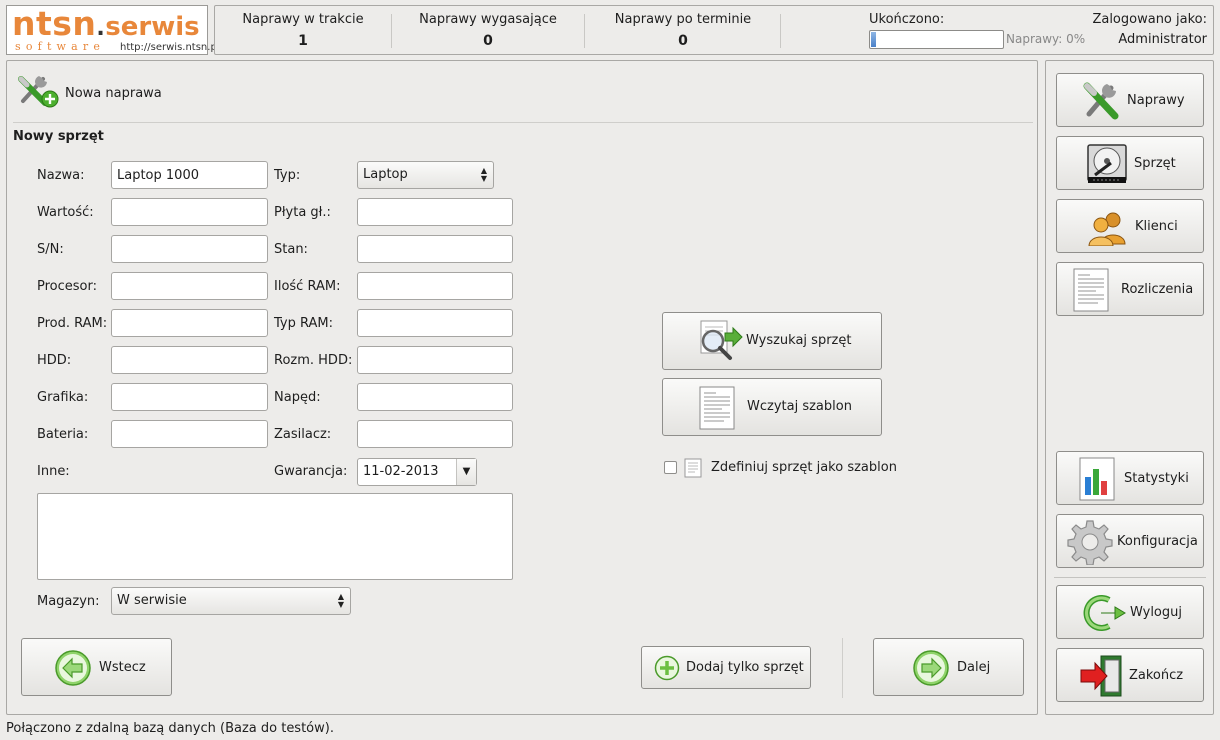 The width and height of the screenshot is (1220, 740). I want to click on condition-field, so click(435, 249).